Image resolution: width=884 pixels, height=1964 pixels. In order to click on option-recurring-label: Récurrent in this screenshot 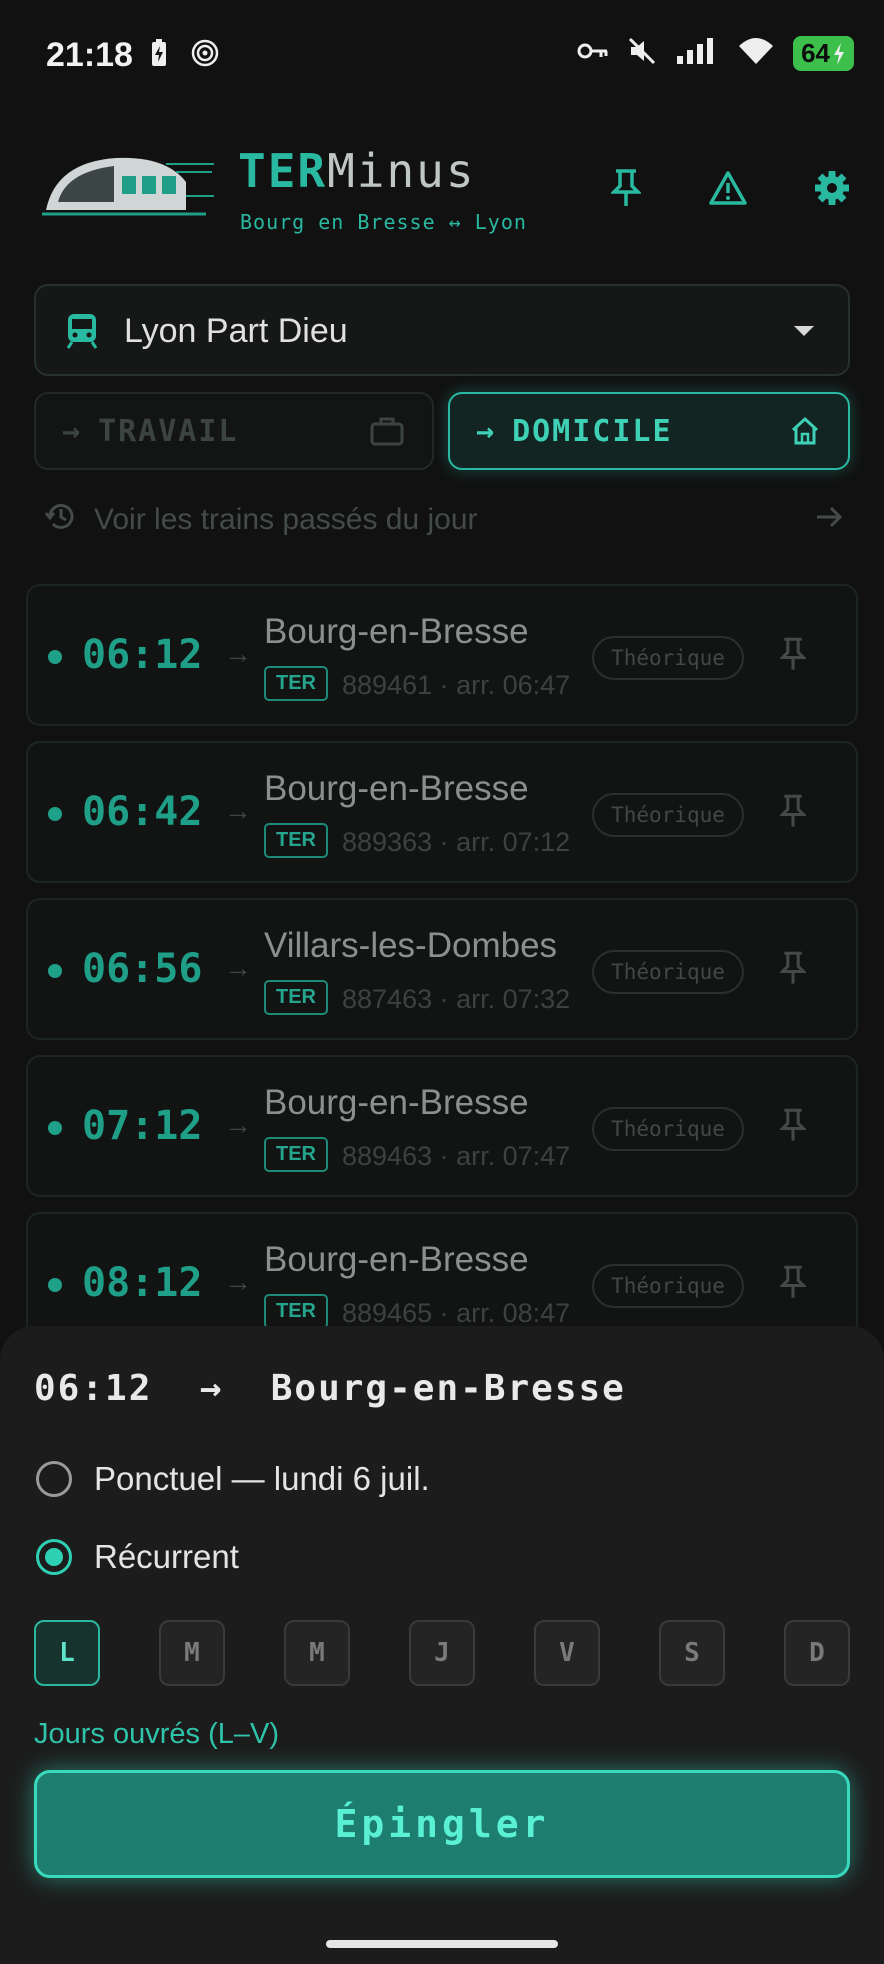, I will do `click(166, 1556)`.